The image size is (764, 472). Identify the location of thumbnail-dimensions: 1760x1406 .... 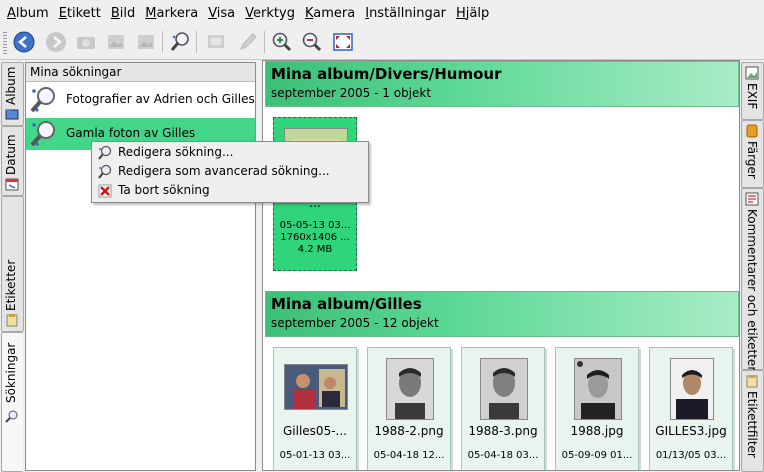
(315, 237).